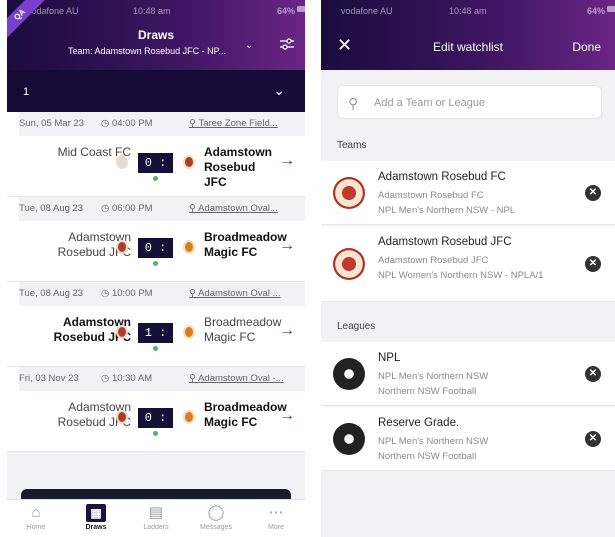  I want to click on tab-more: ⋯ More, so click(276, 517).